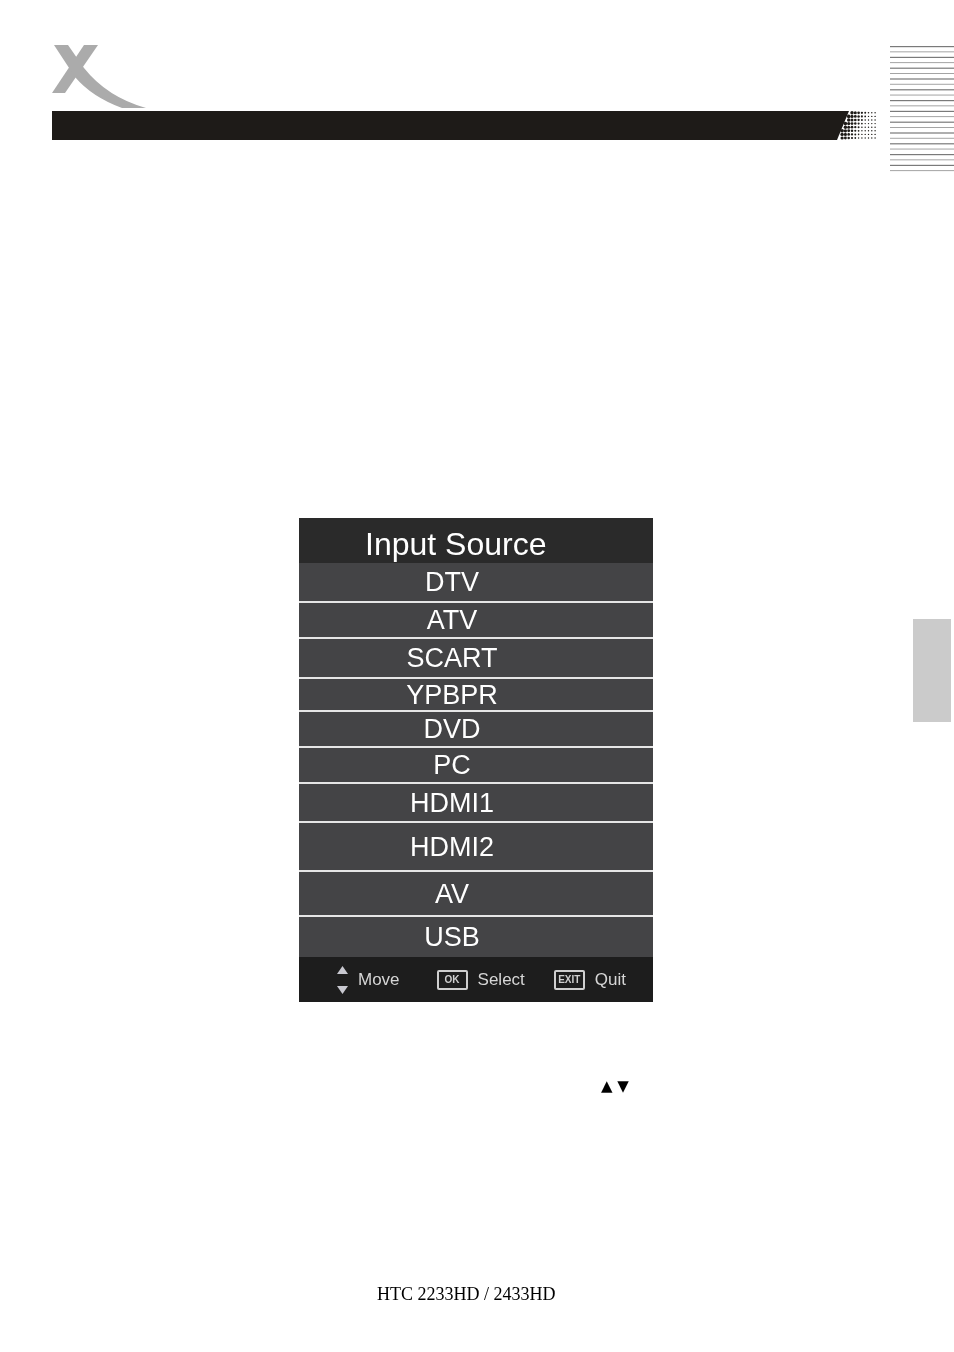  I want to click on navigation-arrows: ▲ ▼, so click(615, 1086).